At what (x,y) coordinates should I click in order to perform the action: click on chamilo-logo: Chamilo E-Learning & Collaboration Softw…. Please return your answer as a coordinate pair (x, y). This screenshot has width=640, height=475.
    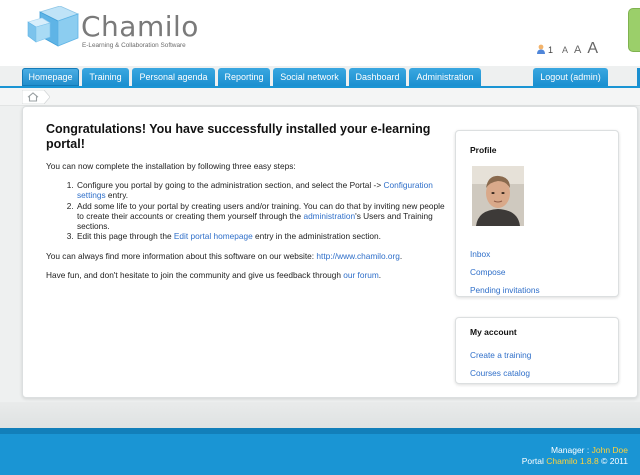
    Looking at the image, I should click on (121, 29).